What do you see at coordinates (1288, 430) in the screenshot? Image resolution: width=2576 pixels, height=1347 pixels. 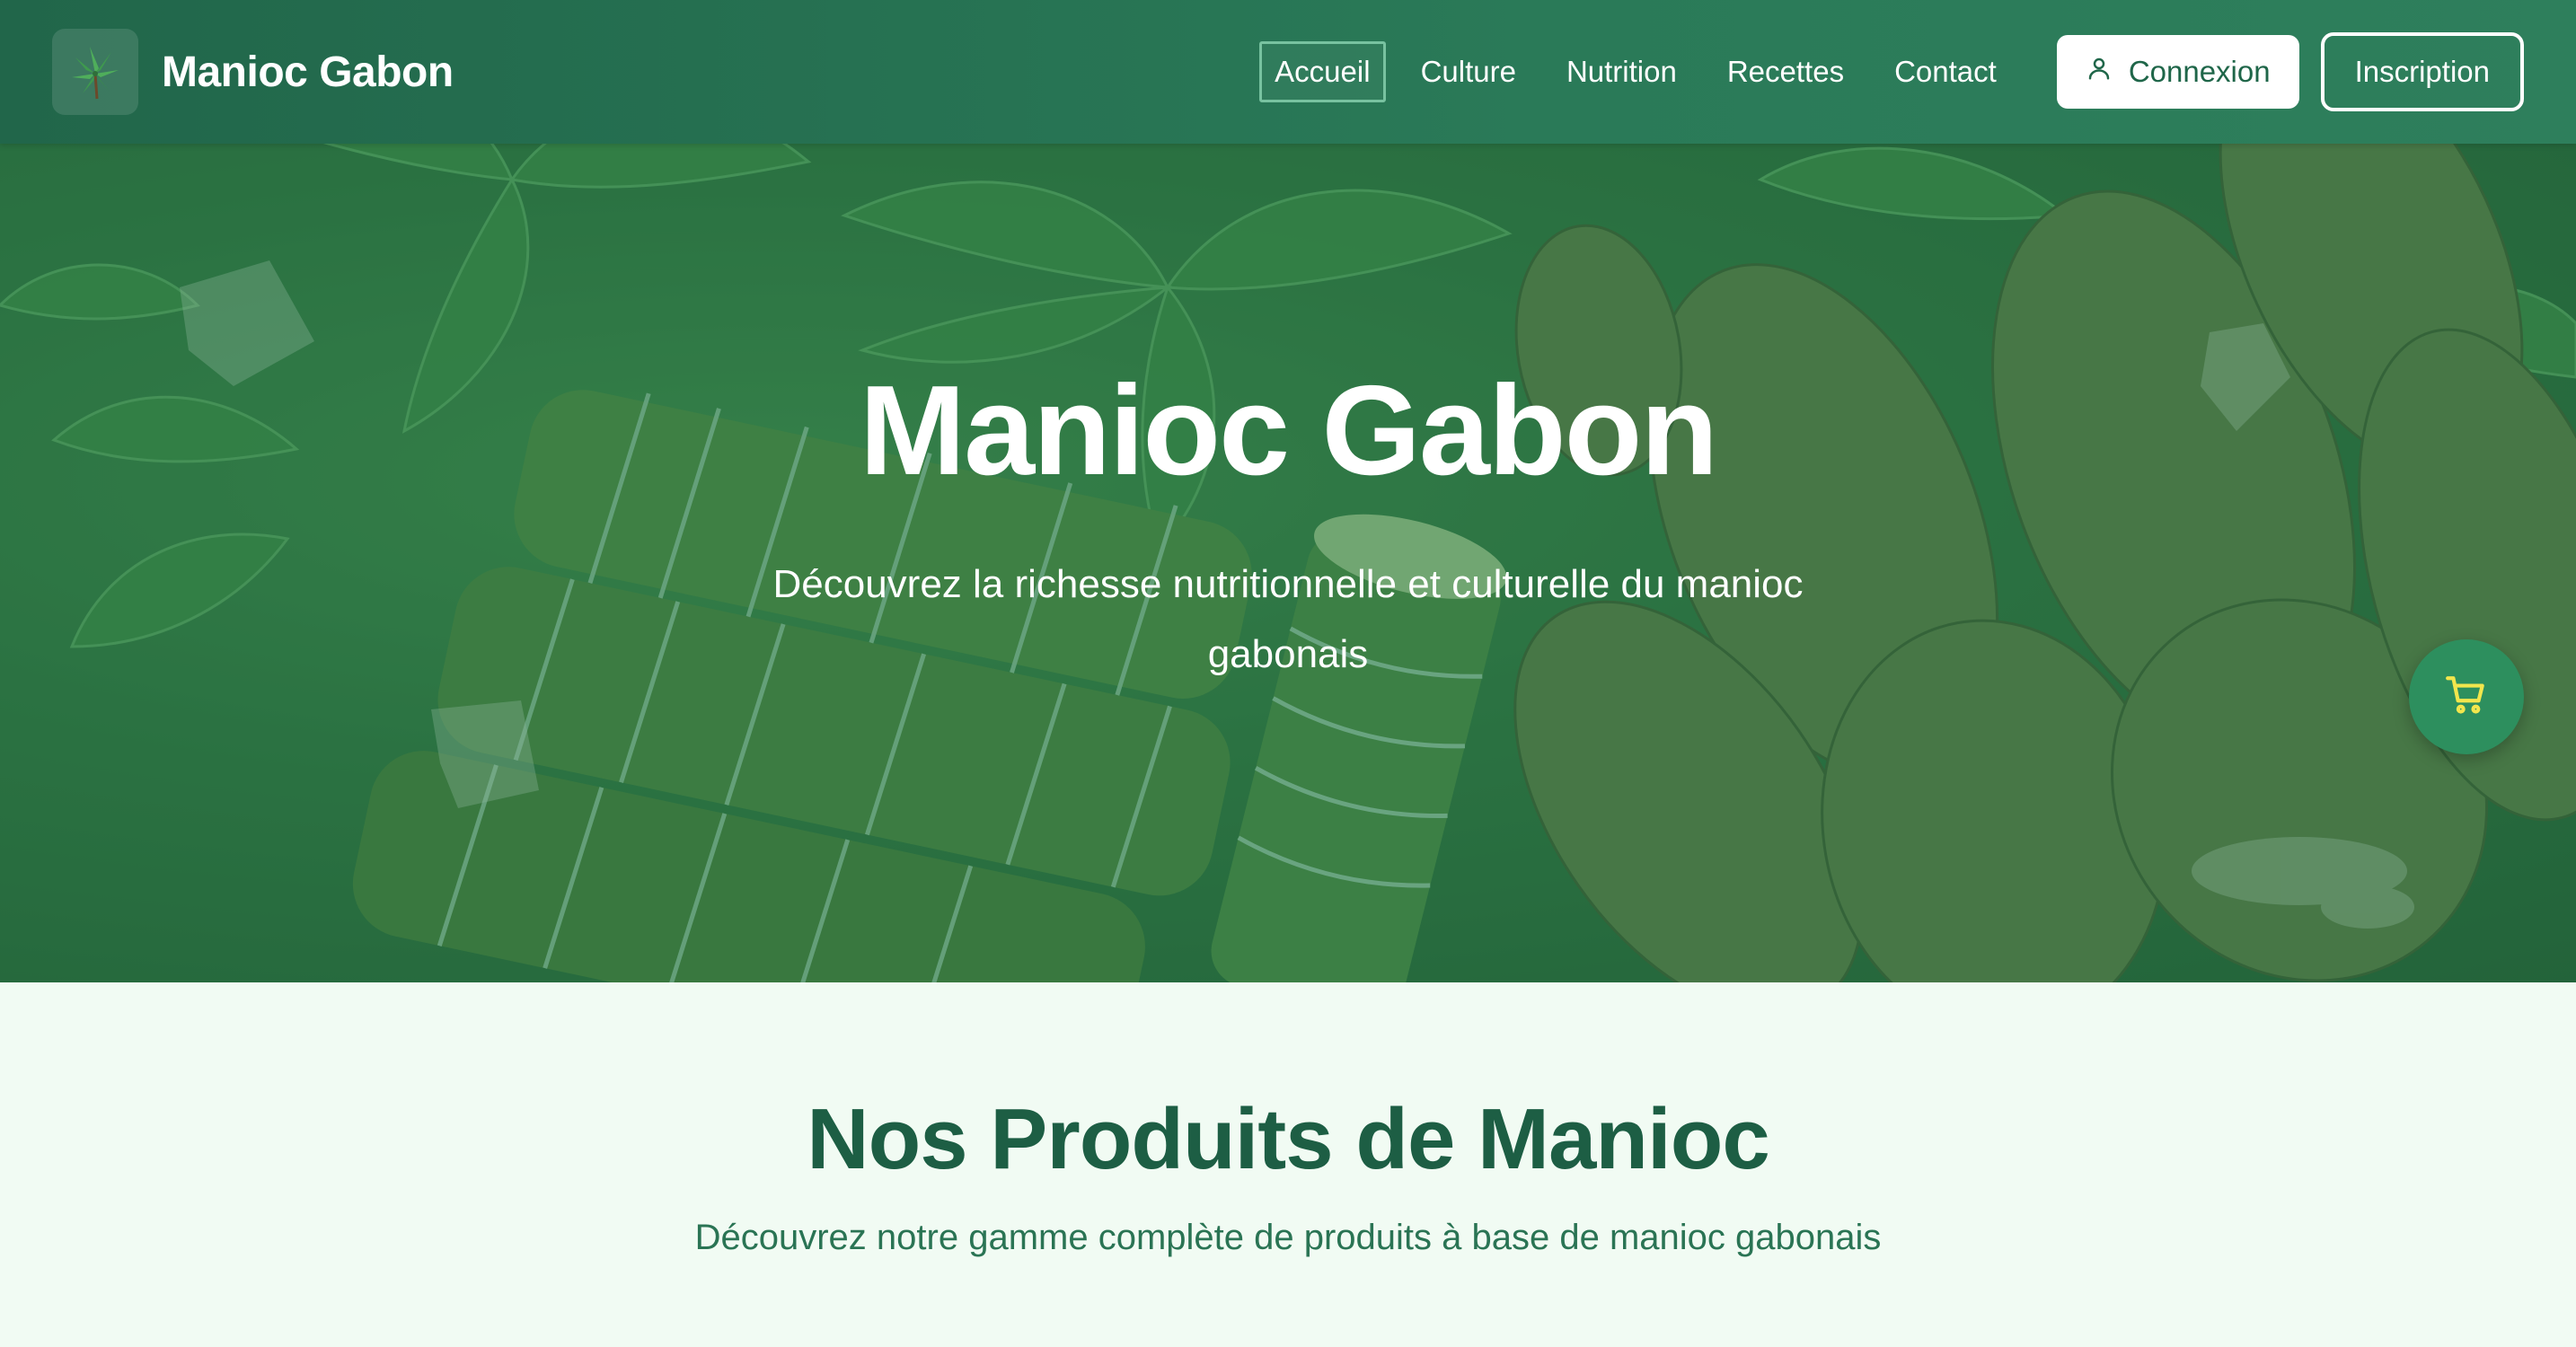 I see `hero-title: Manioc Gabon` at bounding box center [1288, 430].